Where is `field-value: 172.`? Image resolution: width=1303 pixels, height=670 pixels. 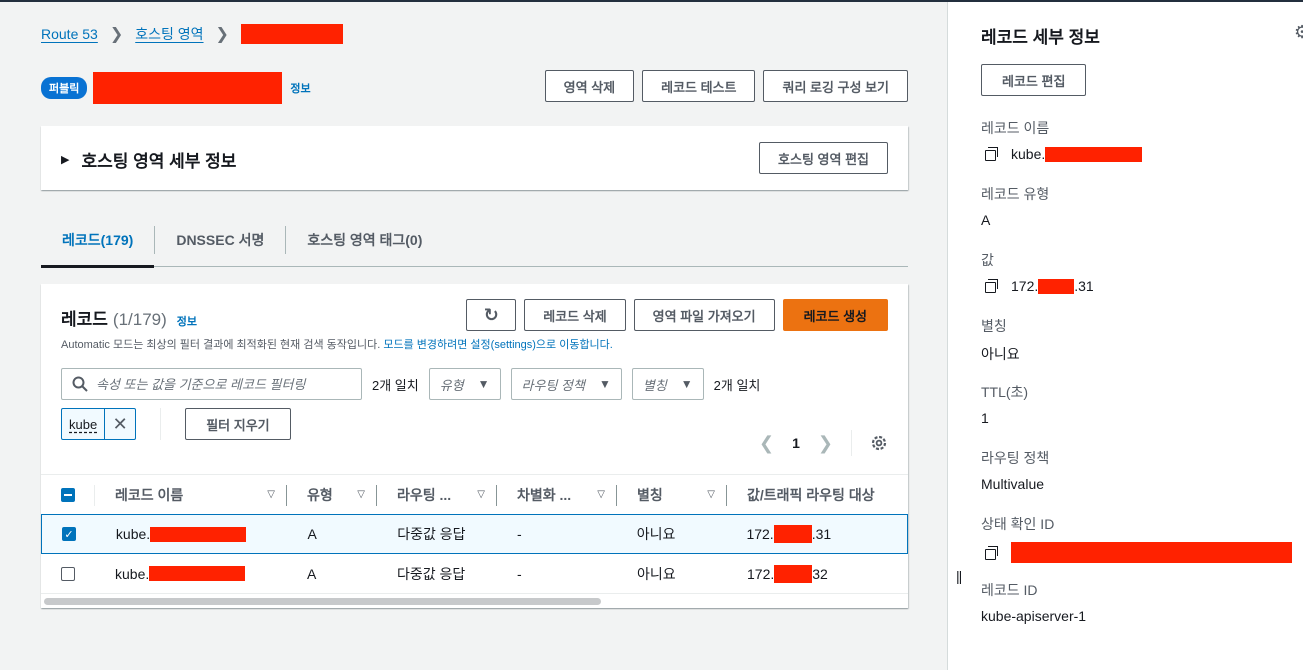
field-value: 172. is located at coordinates (1025, 286).